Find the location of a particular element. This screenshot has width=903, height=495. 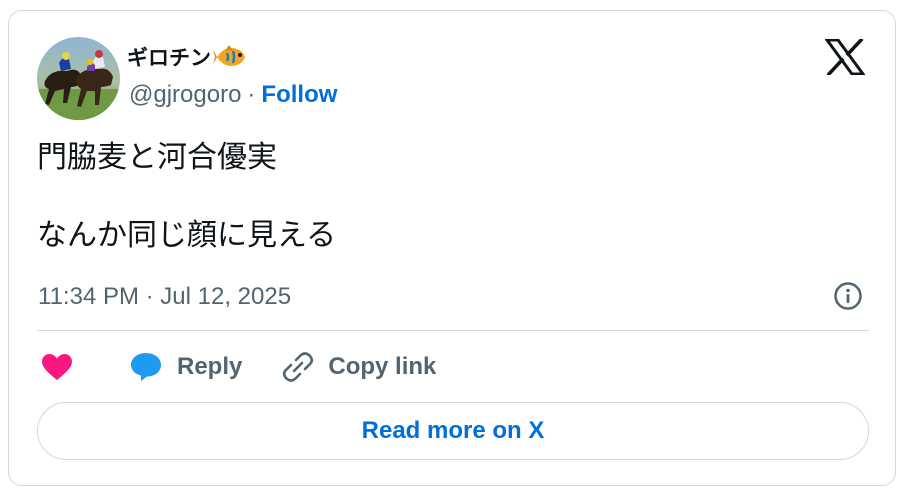

copy-link-button: Copy link is located at coordinates (359, 367).